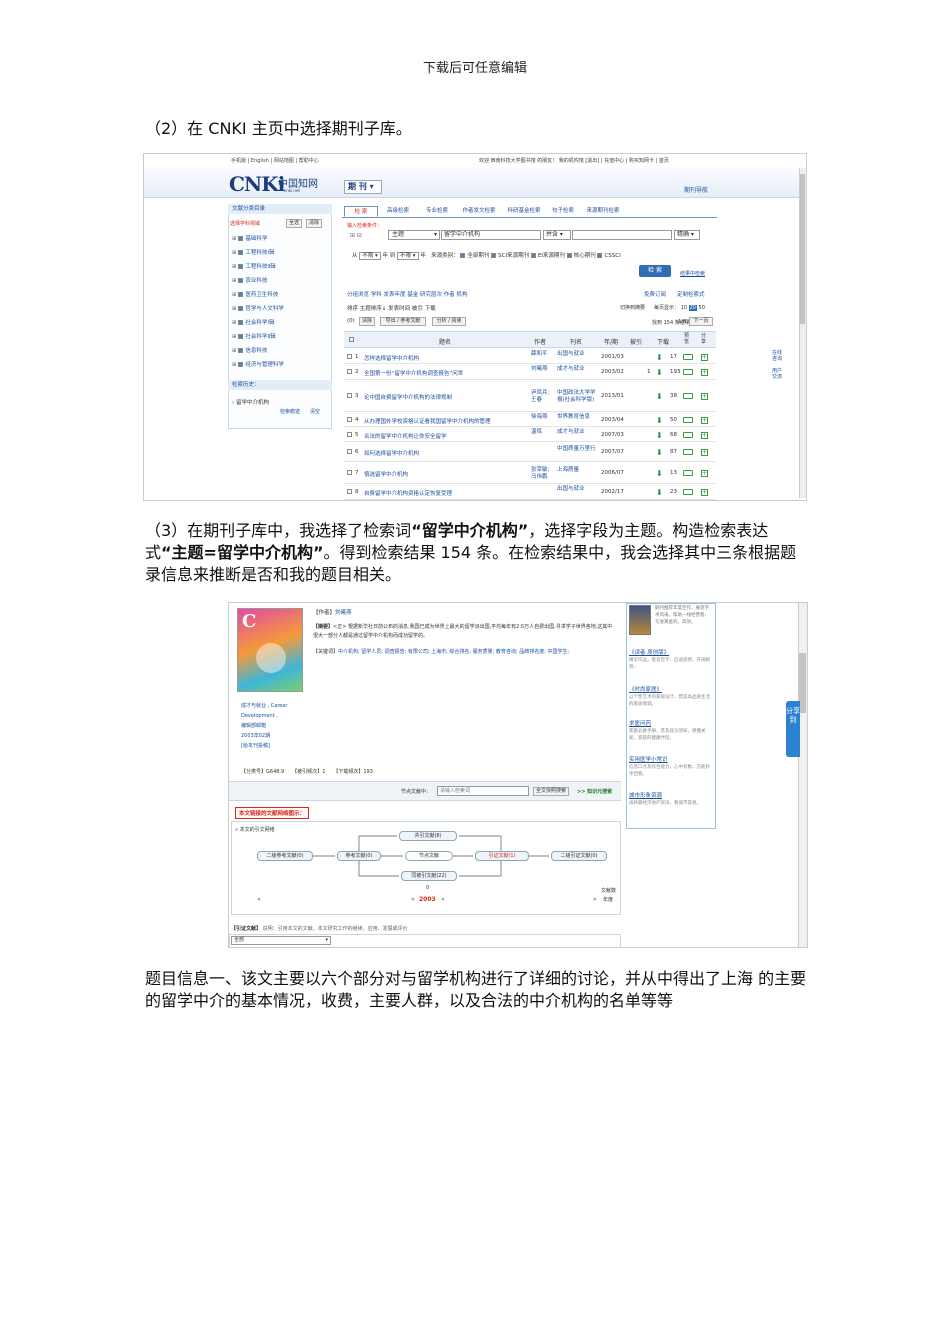 This screenshot has height=1344, width=950. I want to click on citing-filter-select: 全部 ▾, so click(281, 940).